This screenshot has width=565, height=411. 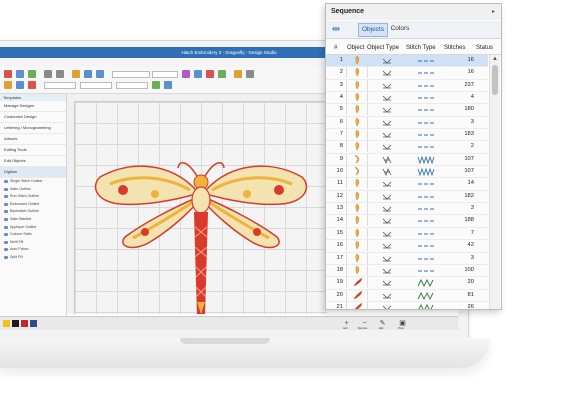 What do you see at coordinates (8, 74) in the screenshot?
I see `scissors-icon` at bounding box center [8, 74].